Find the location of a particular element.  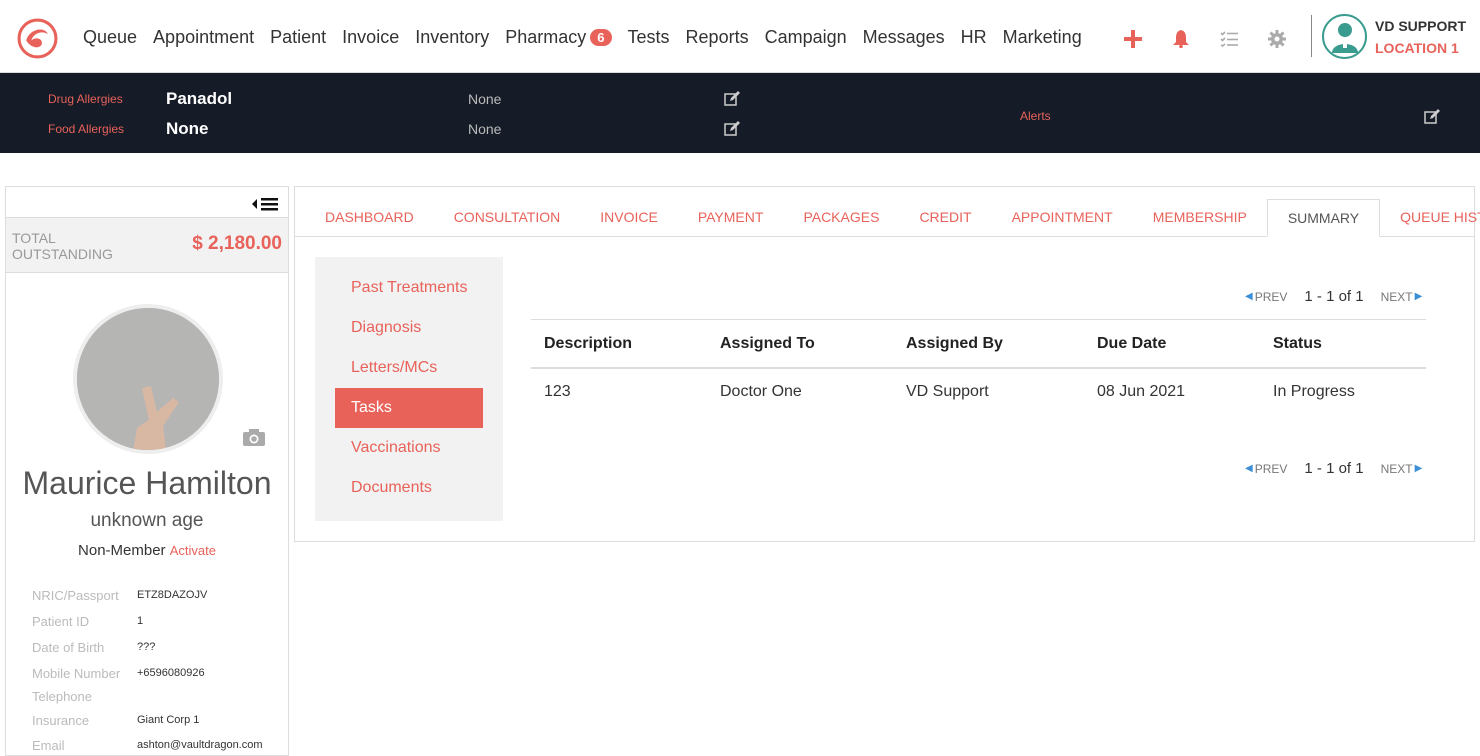

bell-icon is located at coordinates (1181, 39).